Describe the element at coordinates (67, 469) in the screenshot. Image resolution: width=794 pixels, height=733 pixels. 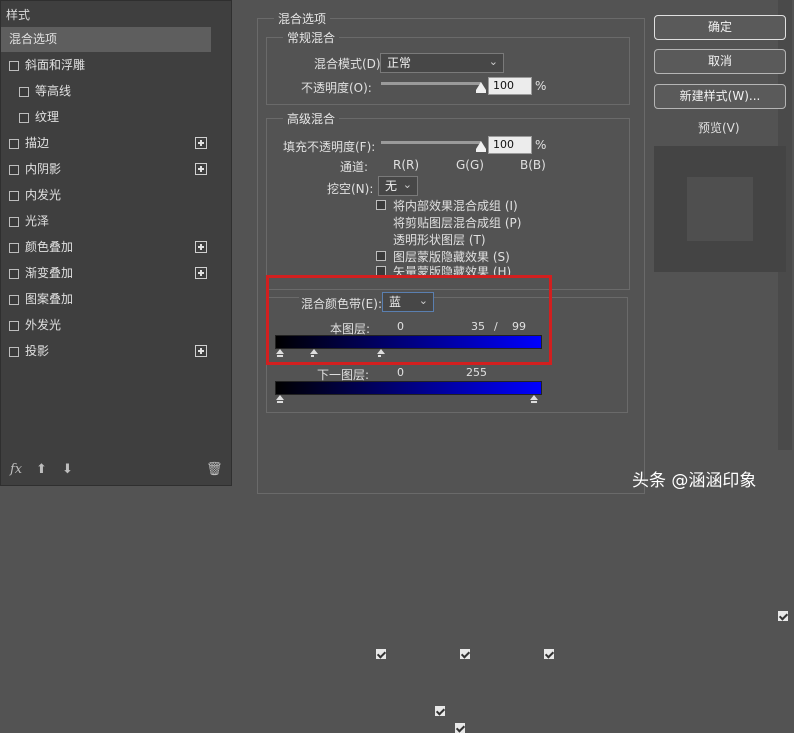
I see `move-down-icon: ⬇` at that location.